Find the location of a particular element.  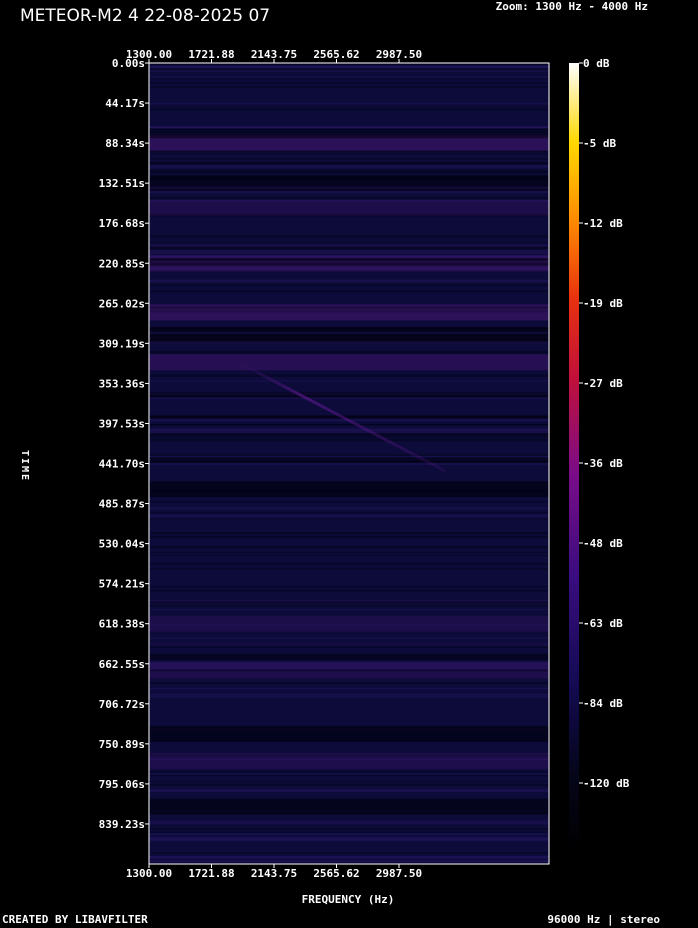

y-tick-label-17: 750.89s is located at coordinates (122, 744).